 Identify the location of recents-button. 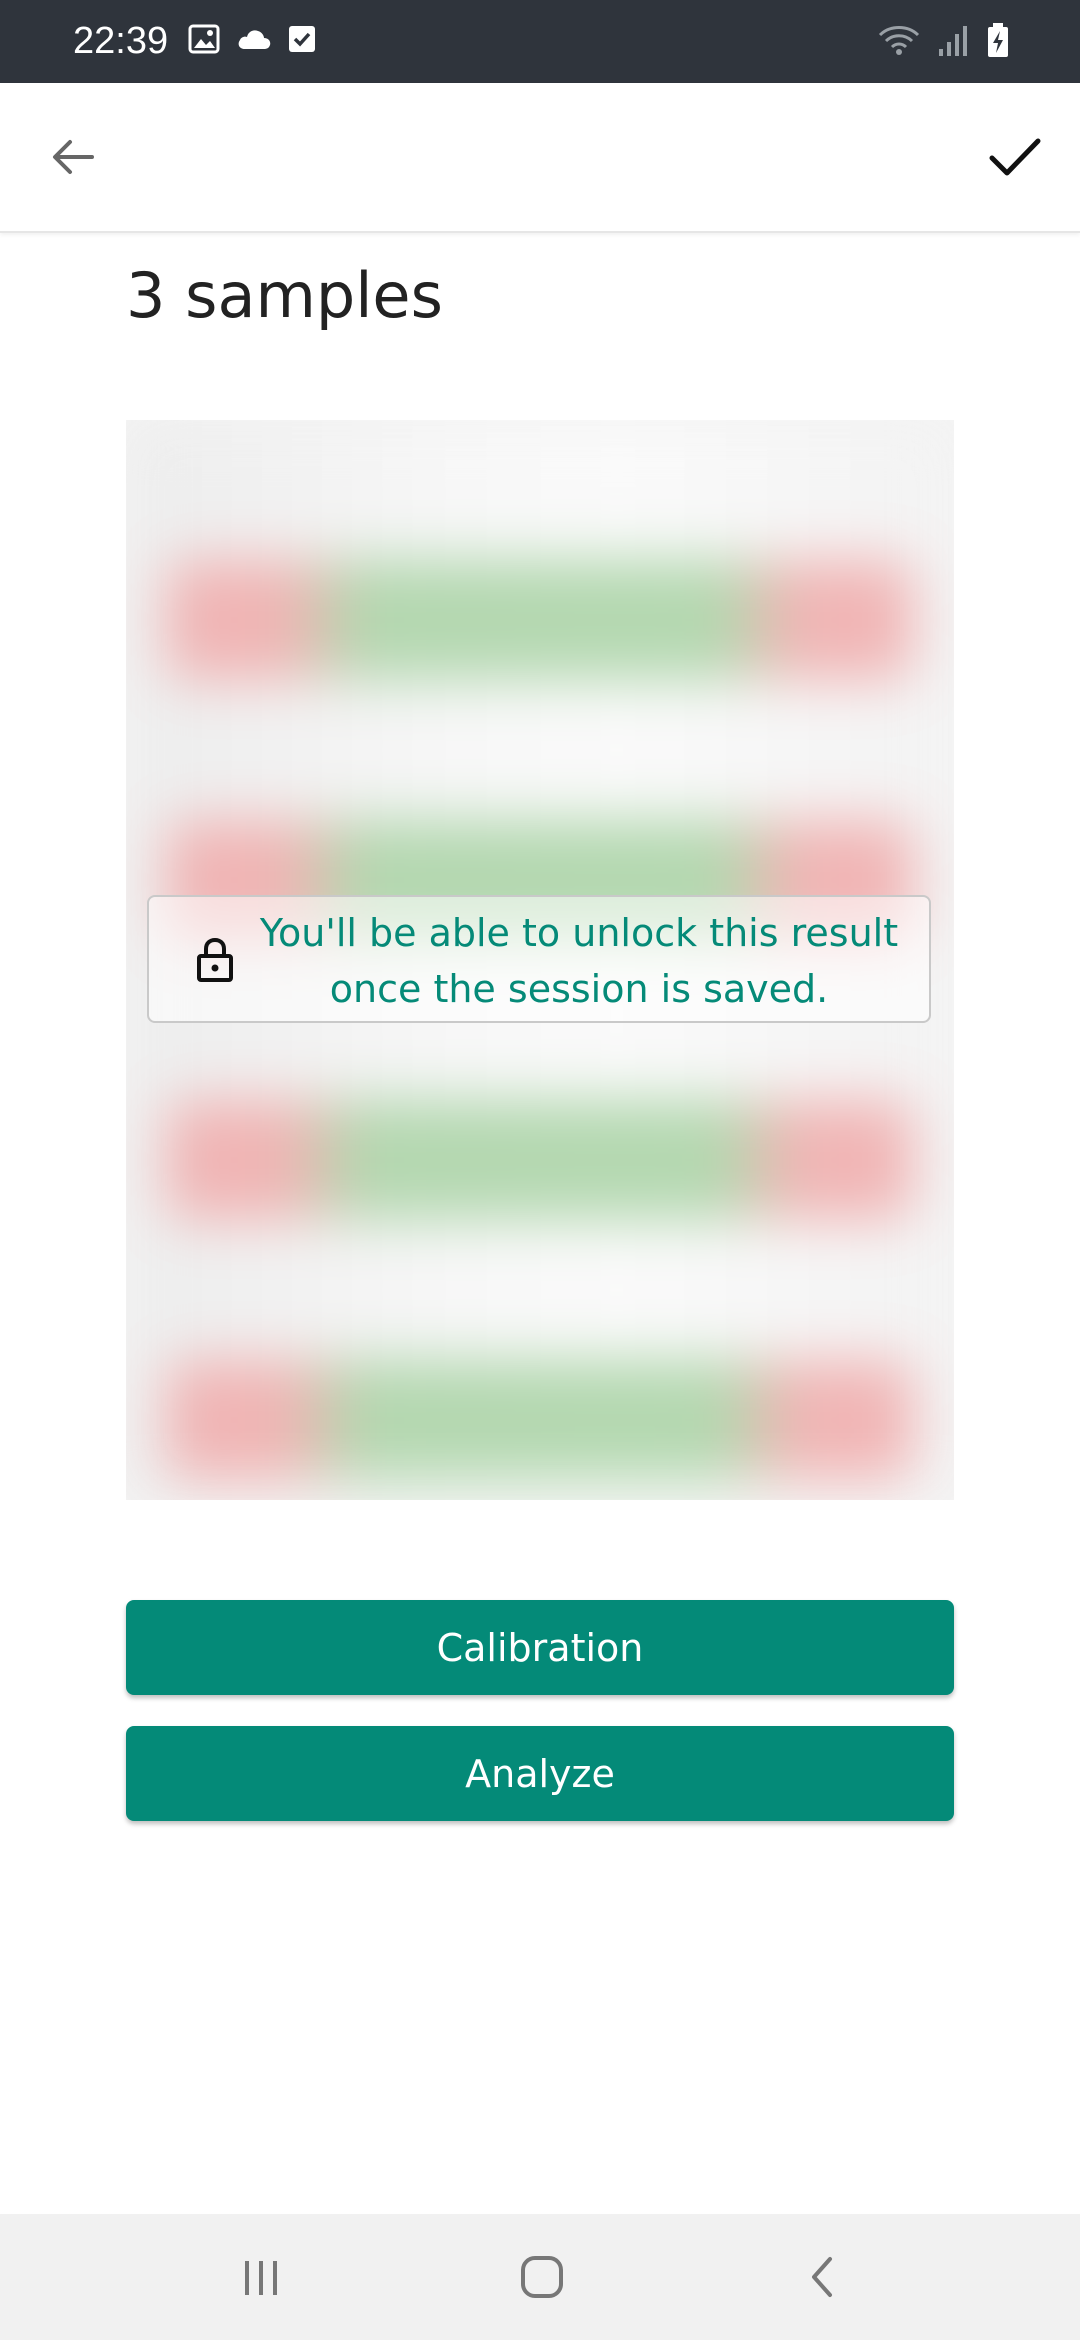
(261, 2277).